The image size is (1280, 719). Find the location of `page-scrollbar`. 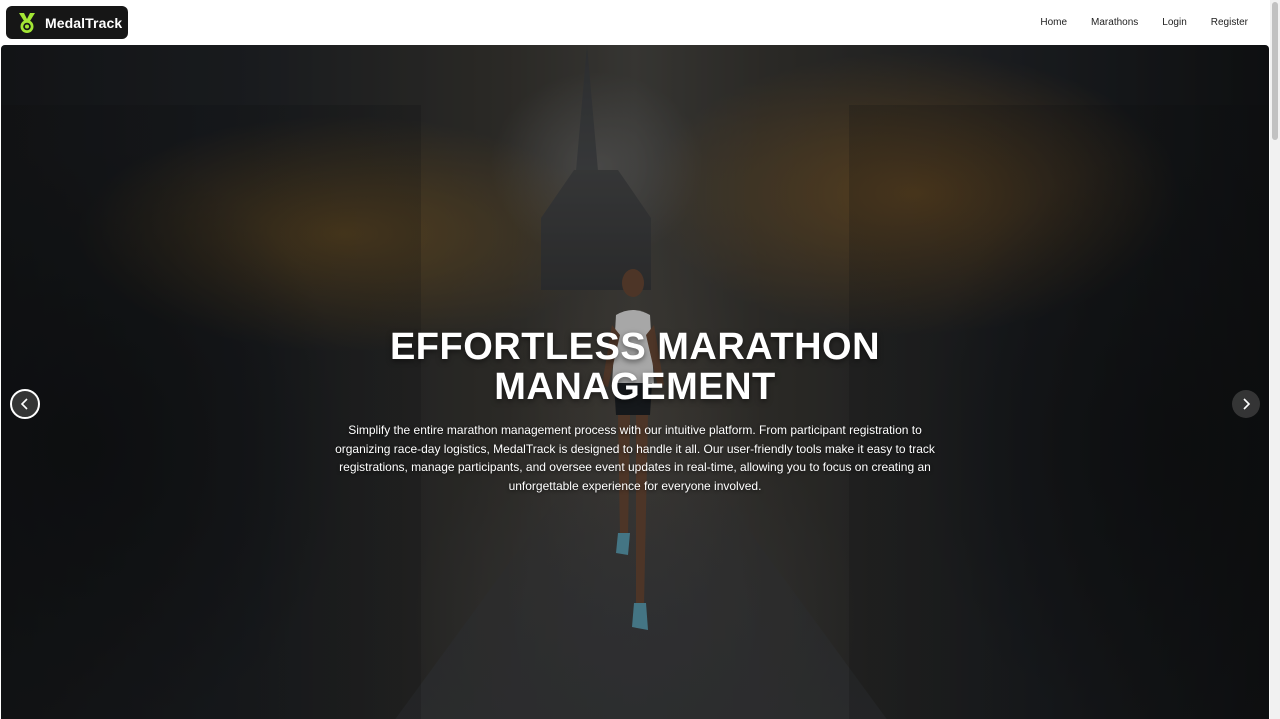

page-scrollbar is located at coordinates (1275, 359).